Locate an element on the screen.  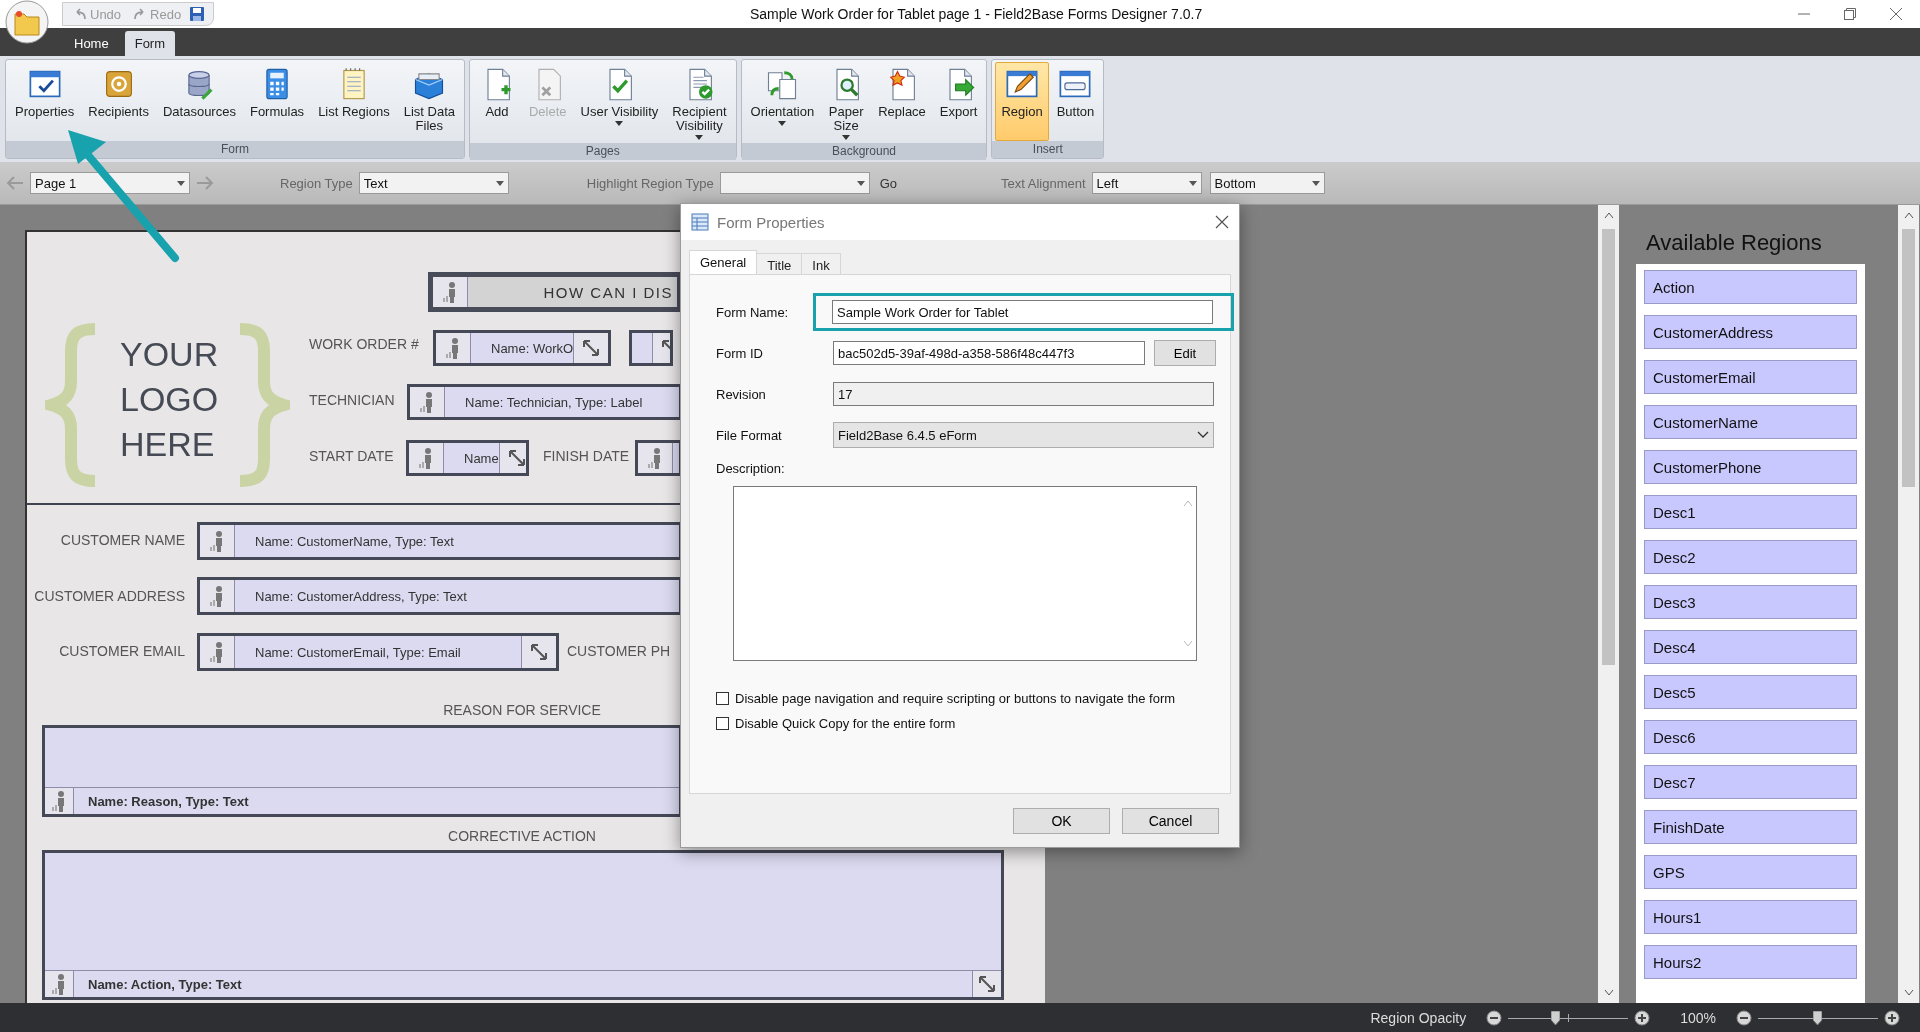
caret-icon is located at coordinates (181, 183).